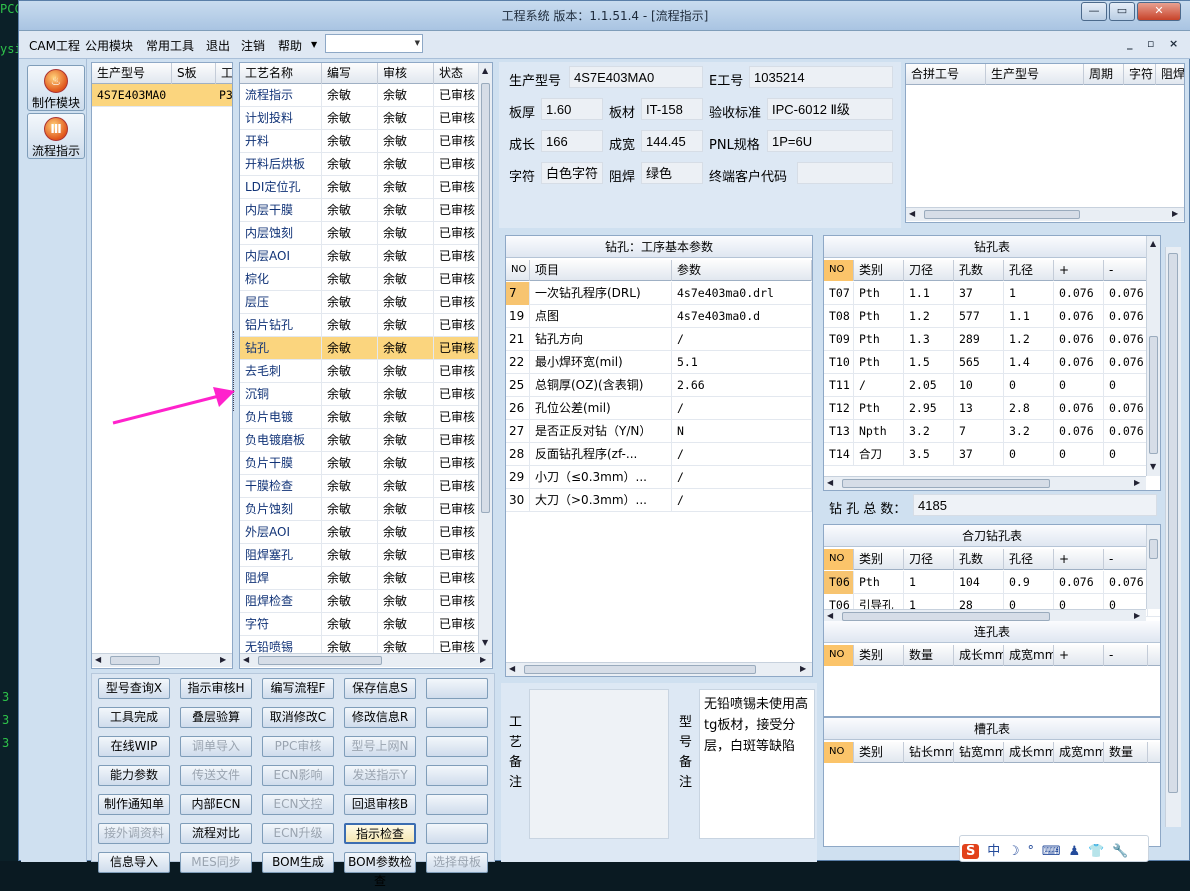  What do you see at coordinates (830, 141) in the screenshot?
I see `pnl-field: 1P=6U` at bounding box center [830, 141].